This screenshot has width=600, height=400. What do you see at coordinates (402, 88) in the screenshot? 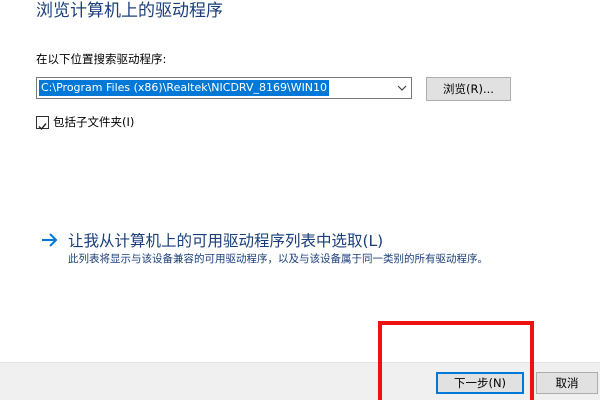
I see `chevron-down-icon` at bounding box center [402, 88].